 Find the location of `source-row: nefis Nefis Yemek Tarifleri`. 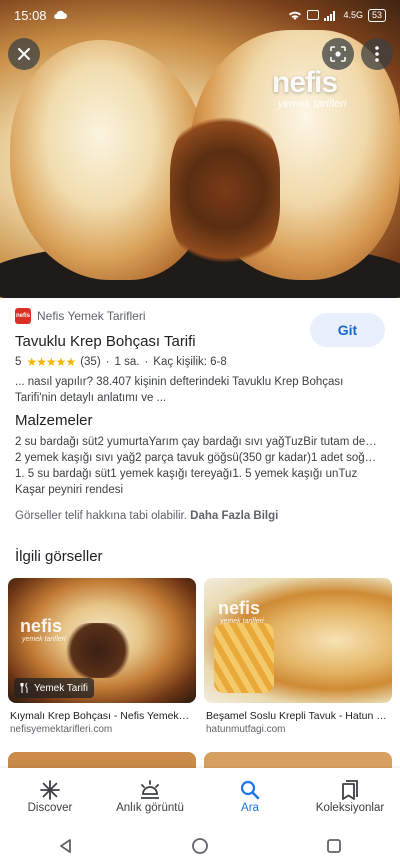

source-row: nefis Nefis Yemek Tarifleri is located at coordinates (80, 316).